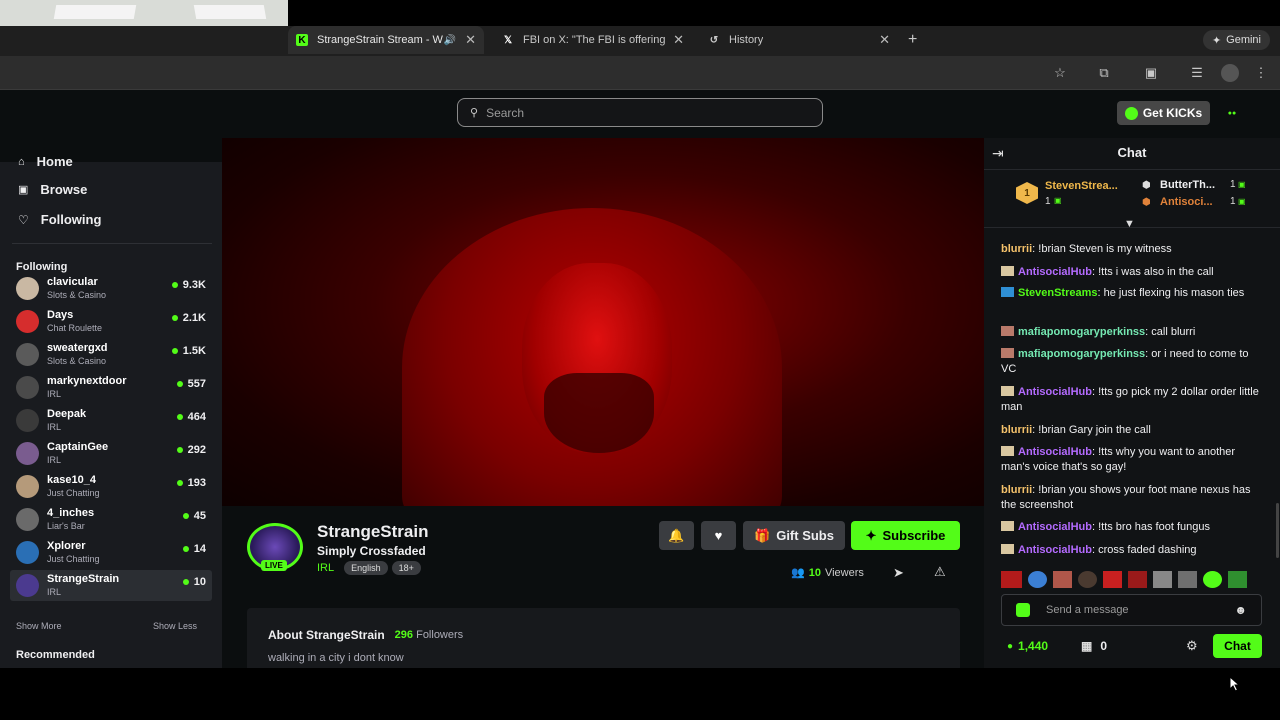  I want to click on channel-avatar: LIVE, so click(275, 547).